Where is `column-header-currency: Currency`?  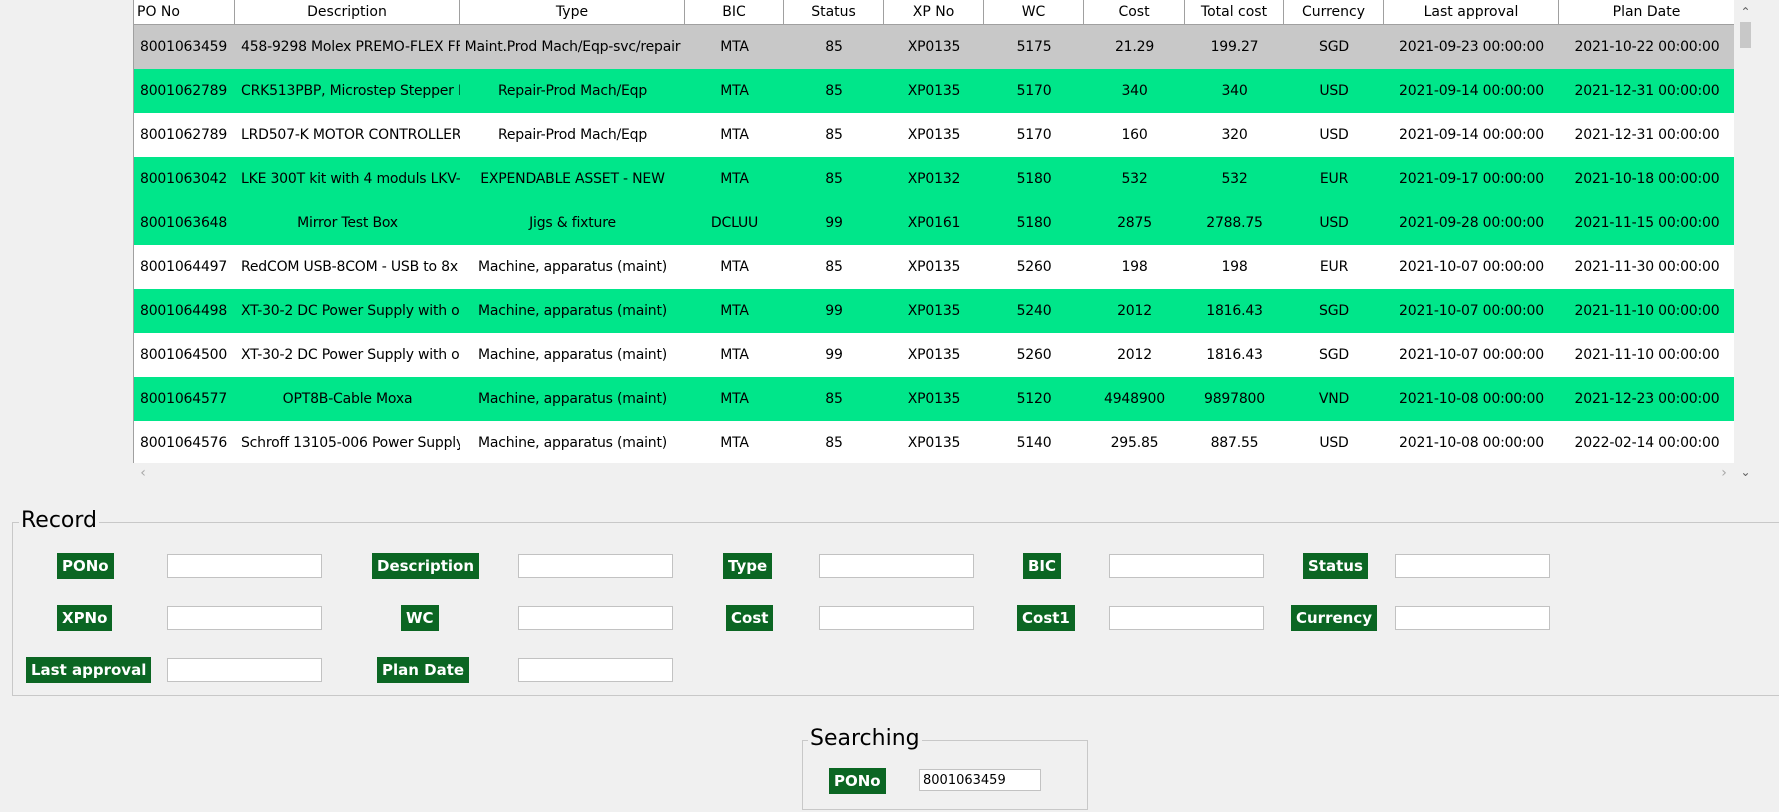 column-header-currency: Currency is located at coordinates (1334, 12).